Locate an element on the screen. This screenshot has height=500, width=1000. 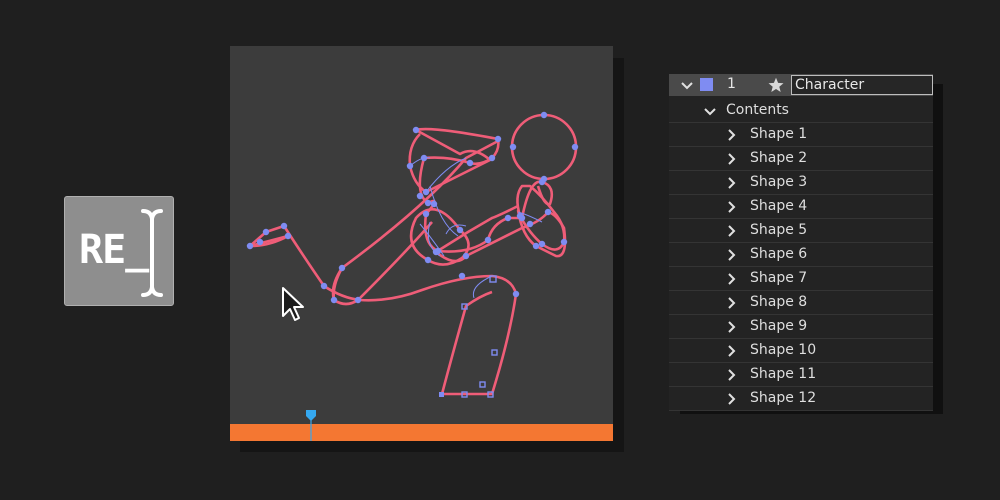
shape-label: Shape 6 is located at coordinates (779, 254).